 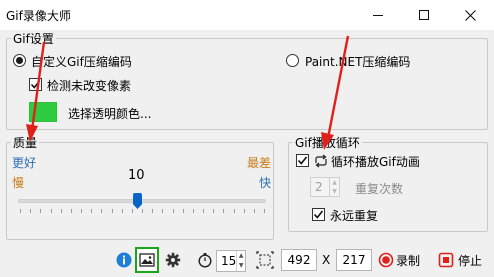 I want to click on gear-icon, so click(x=173, y=260).